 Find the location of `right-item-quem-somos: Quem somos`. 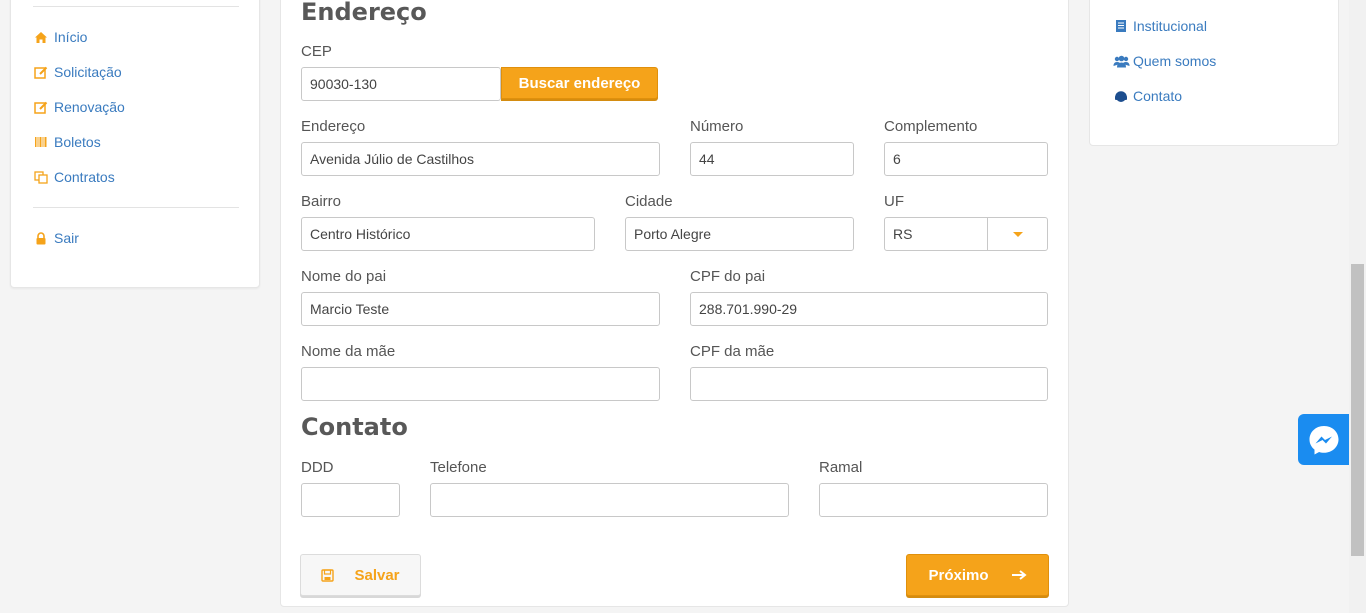

right-item-quem-somos: Quem somos is located at coordinates (1164, 61).